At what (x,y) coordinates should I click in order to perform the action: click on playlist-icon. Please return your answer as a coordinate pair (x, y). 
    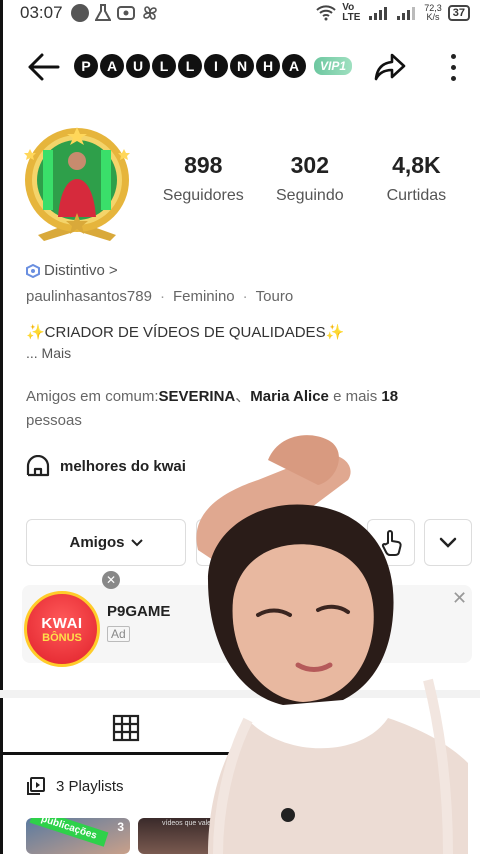
    Looking at the image, I should click on (36, 786).